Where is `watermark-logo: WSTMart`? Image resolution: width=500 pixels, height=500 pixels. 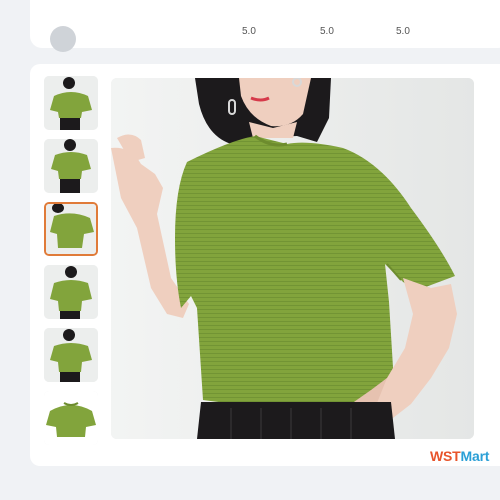
watermark-logo: WSTMart is located at coordinates (459, 456).